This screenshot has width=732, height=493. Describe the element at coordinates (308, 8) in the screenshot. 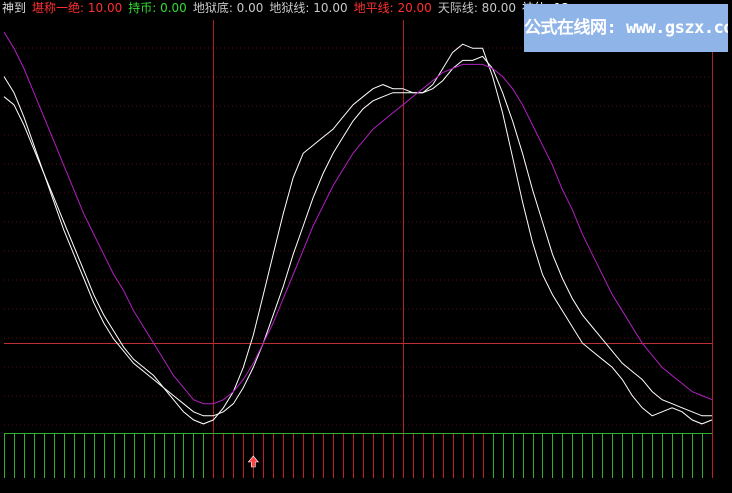

I see `header-item: 地狱线: 10.00` at that location.